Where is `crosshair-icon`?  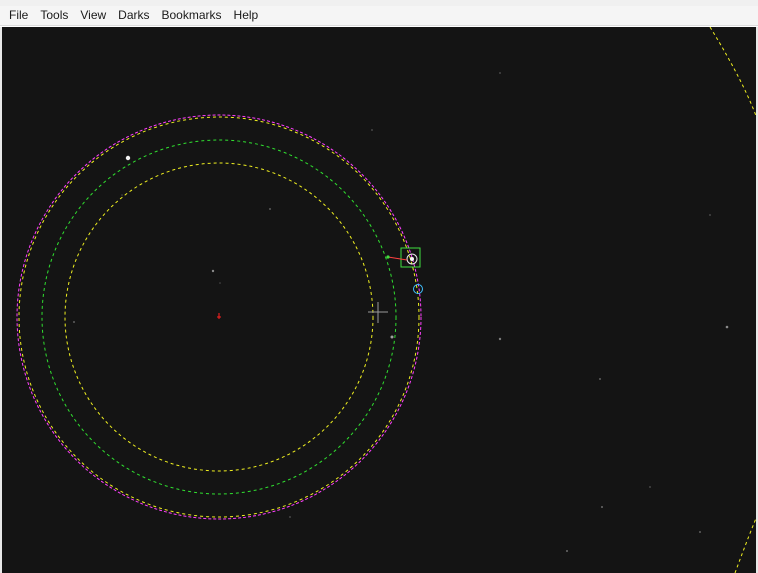 crosshair-icon is located at coordinates (378, 312).